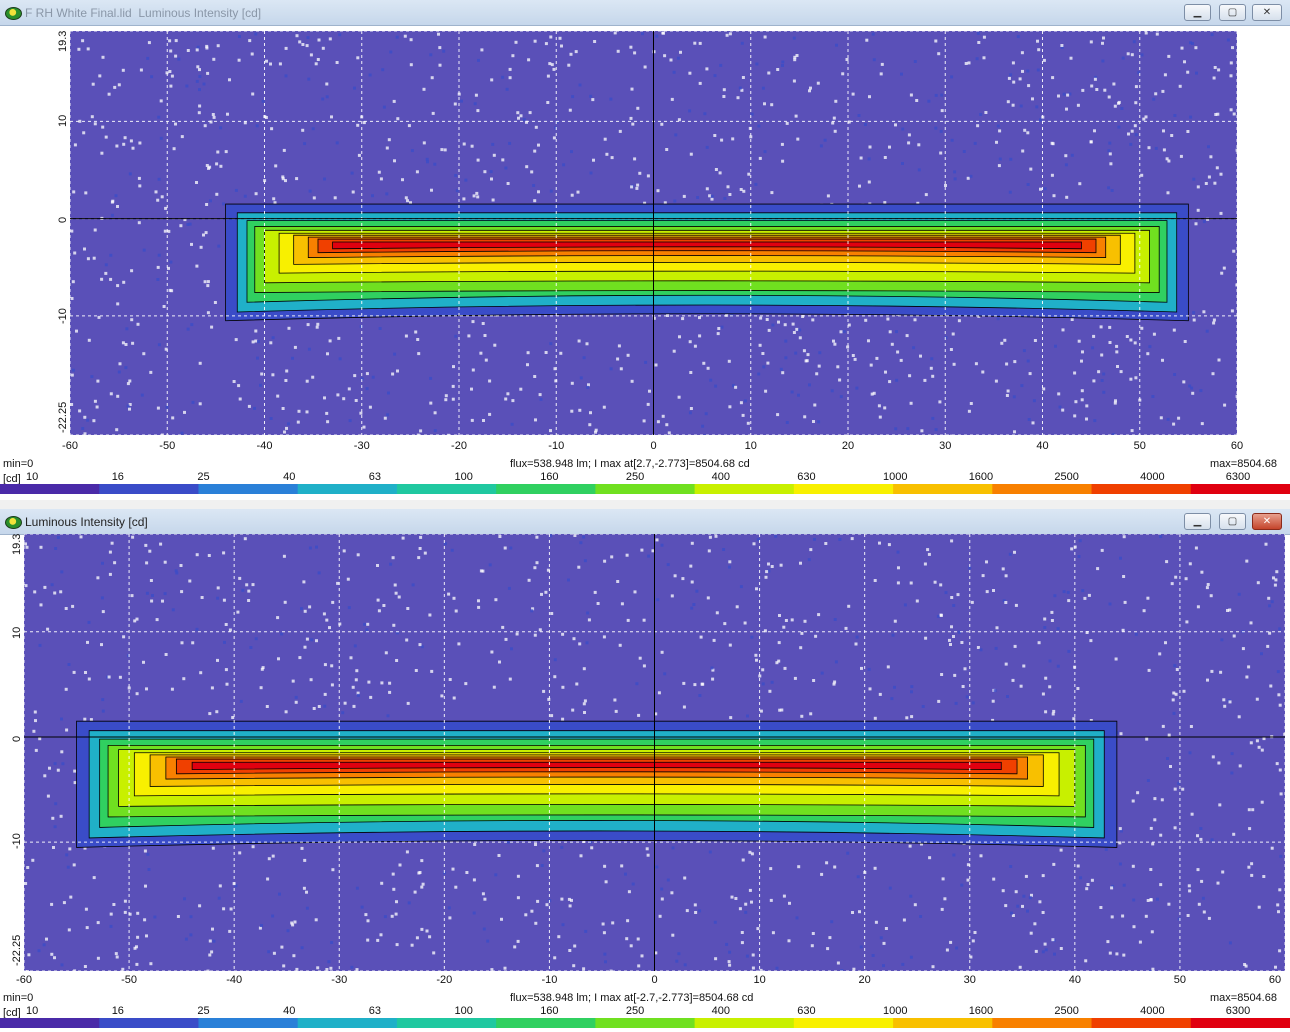 Image resolution: width=1290 pixels, height=1032 pixels. I want to click on x-tick-label: 50, so click(1180, 980).